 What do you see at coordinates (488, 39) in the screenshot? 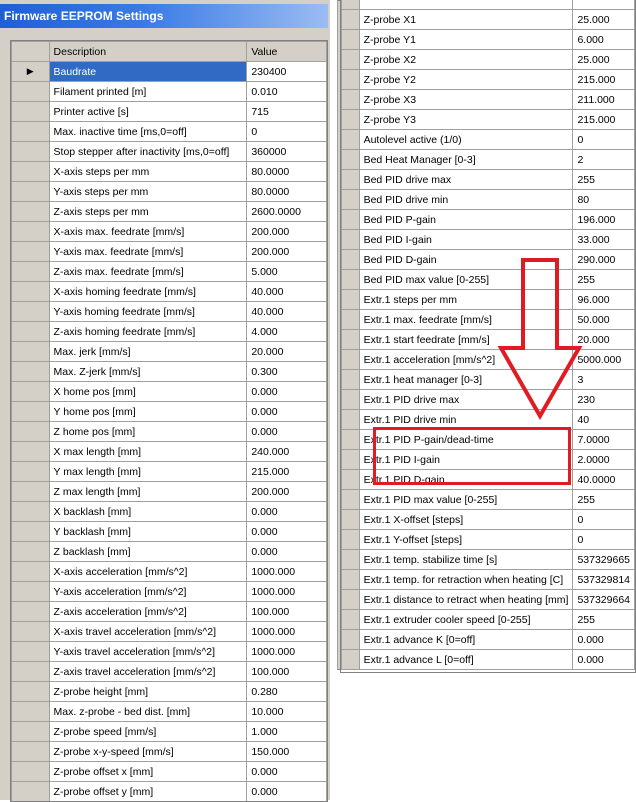
I see `settings-right-row: Z-probe Y1 6.000` at bounding box center [488, 39].